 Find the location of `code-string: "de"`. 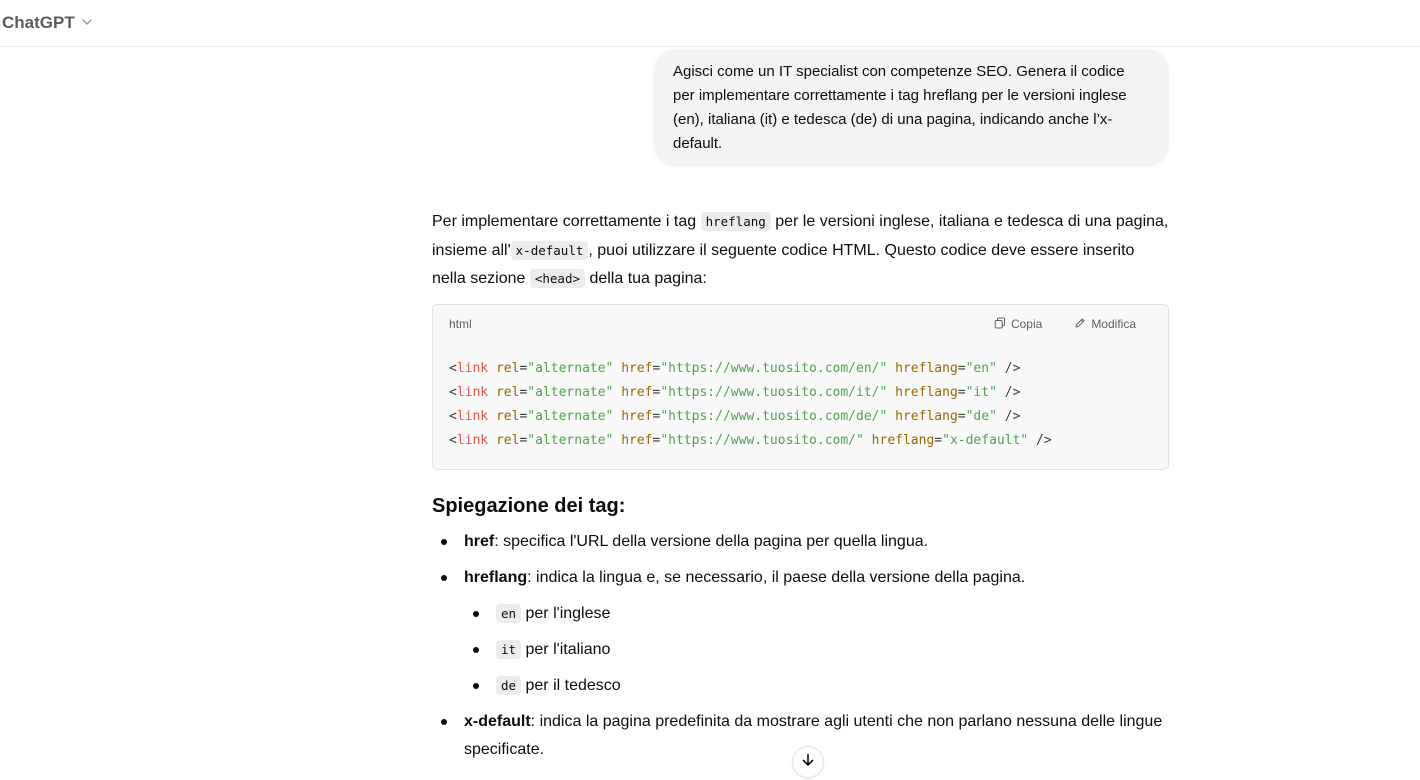

code-string: "de" is located at coordinates (981, 417).